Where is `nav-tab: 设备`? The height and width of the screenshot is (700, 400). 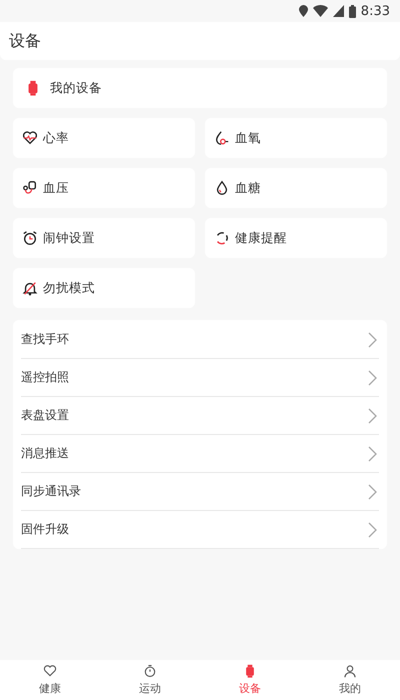
nav-tab: 设备 is located at coordinates (250, 680).